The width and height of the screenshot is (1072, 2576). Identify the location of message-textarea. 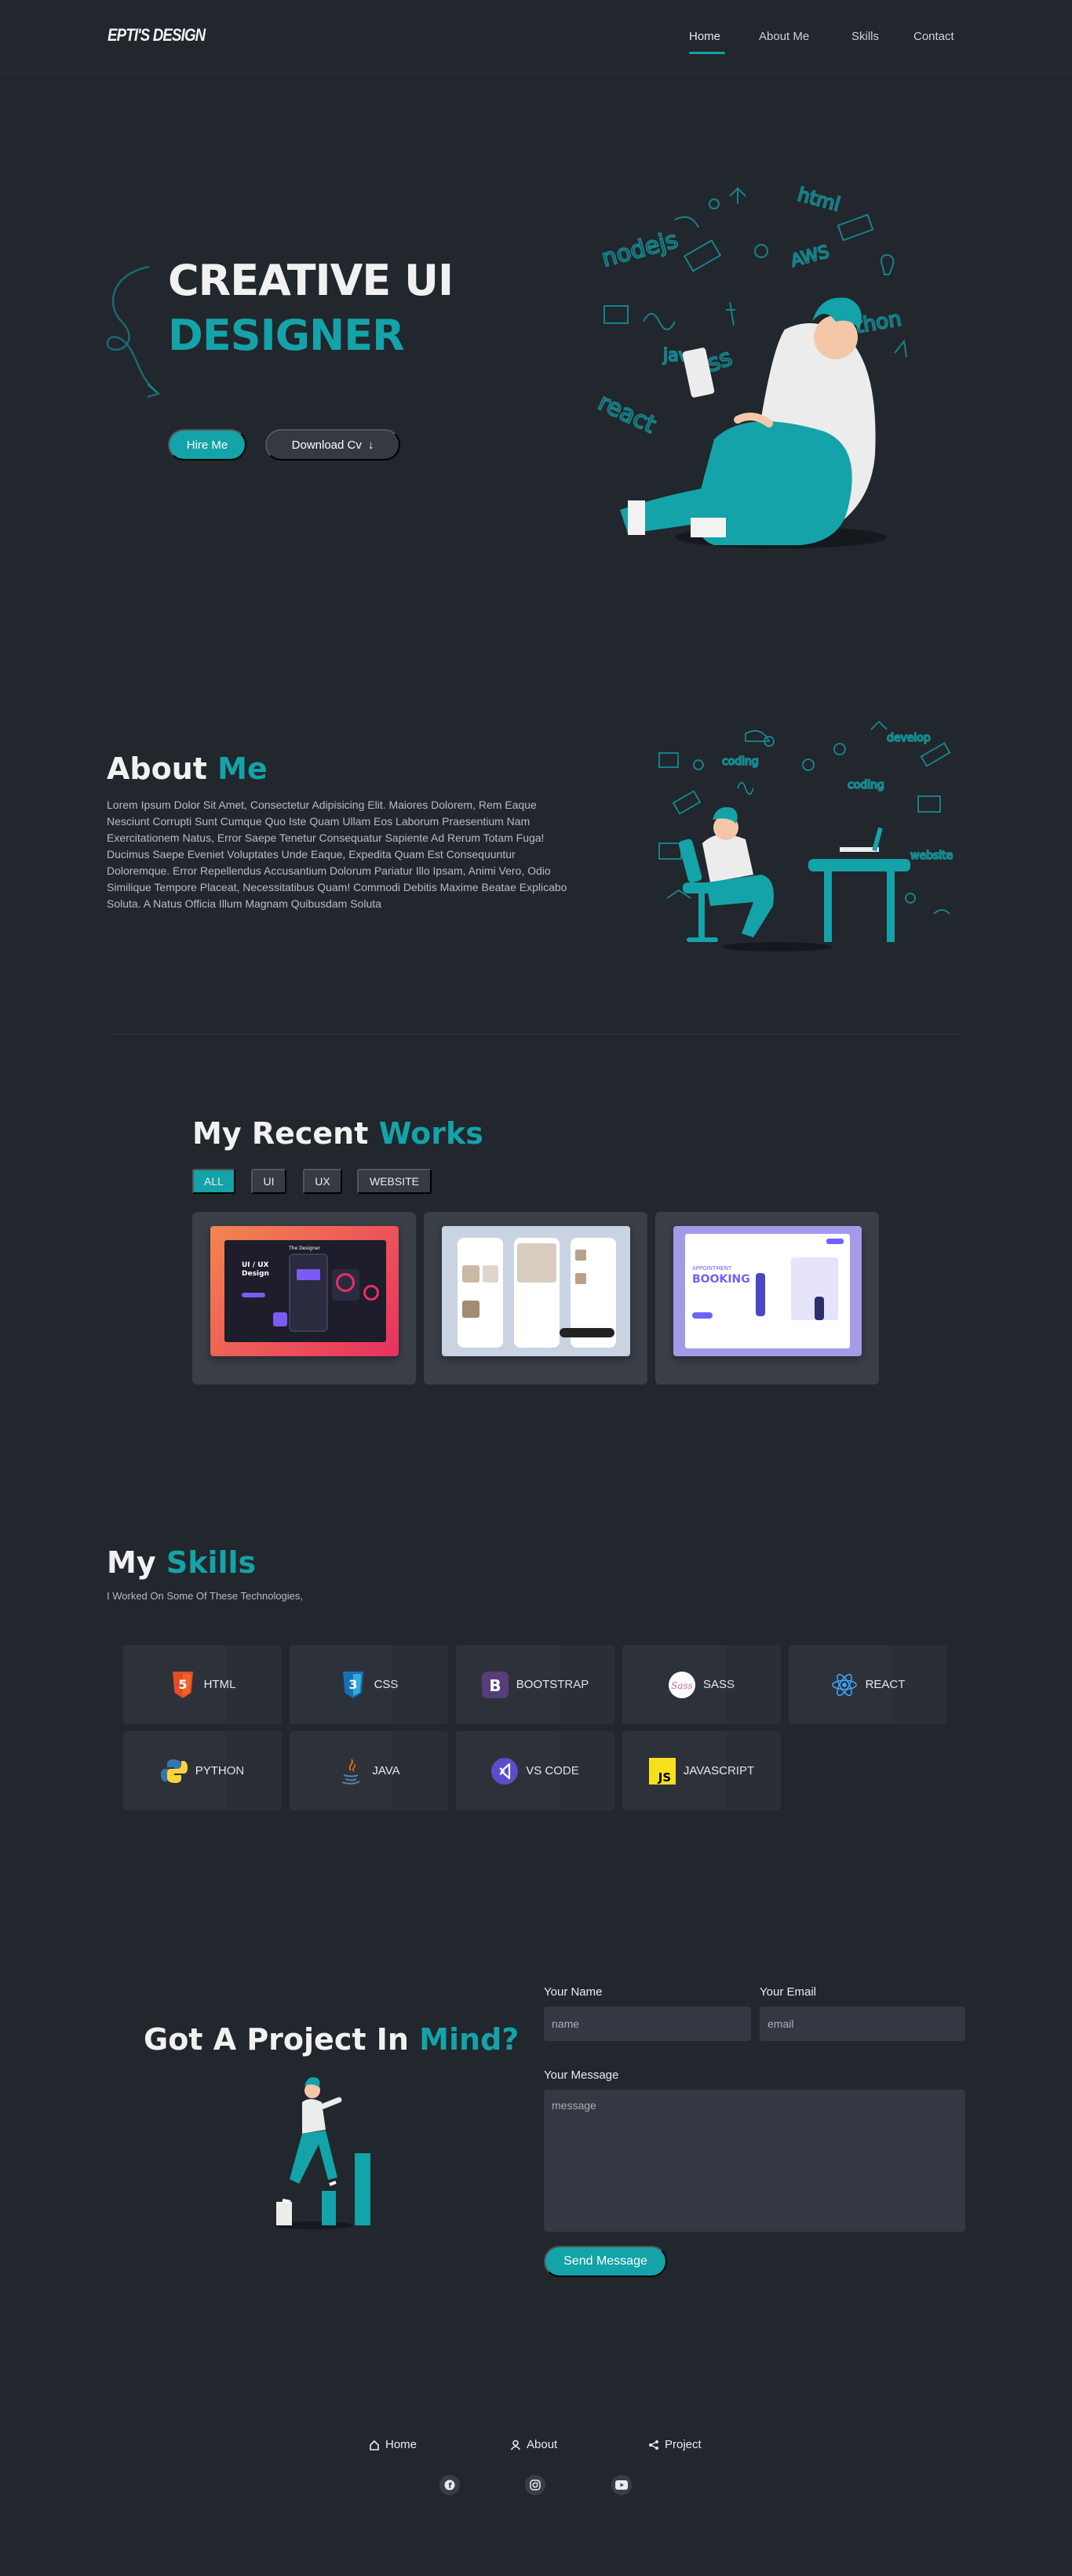
(754, 2161).